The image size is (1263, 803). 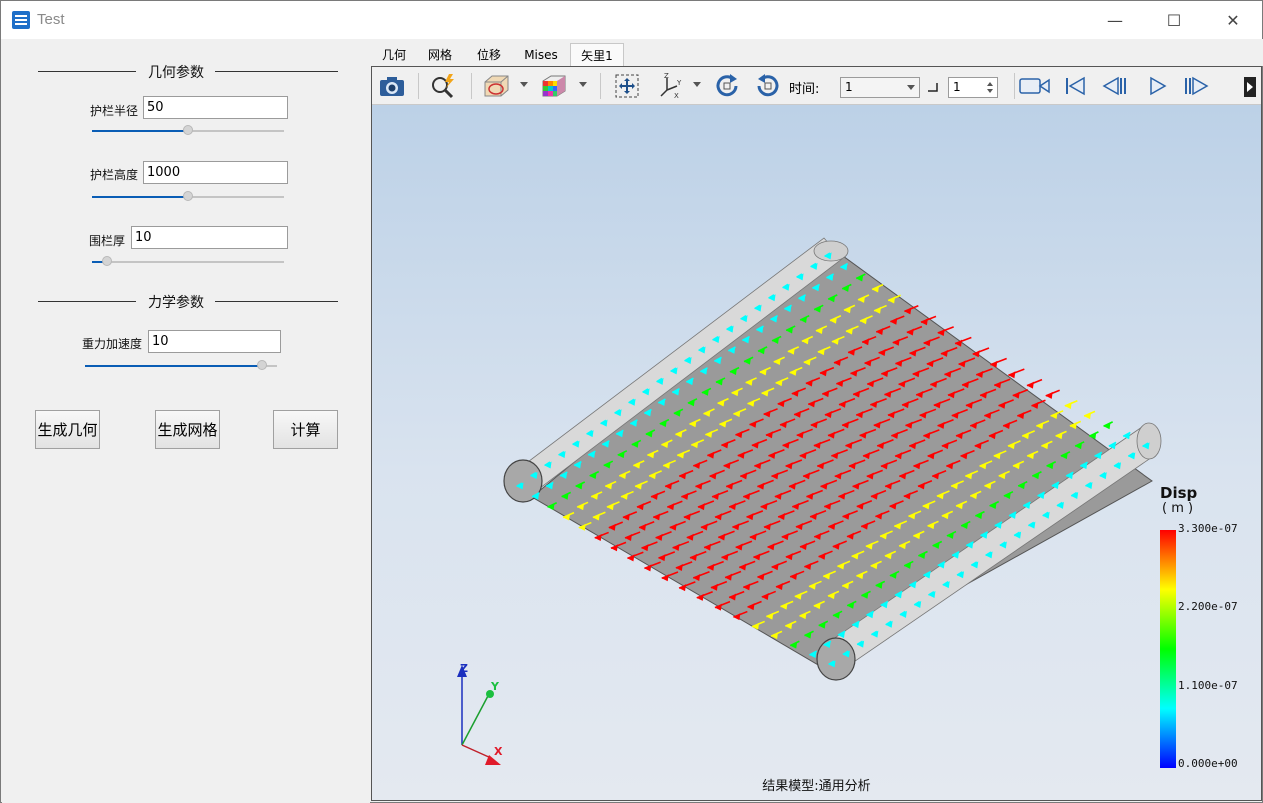 I want to click on tab-displacement: 位移, so click(x=489, y=54).